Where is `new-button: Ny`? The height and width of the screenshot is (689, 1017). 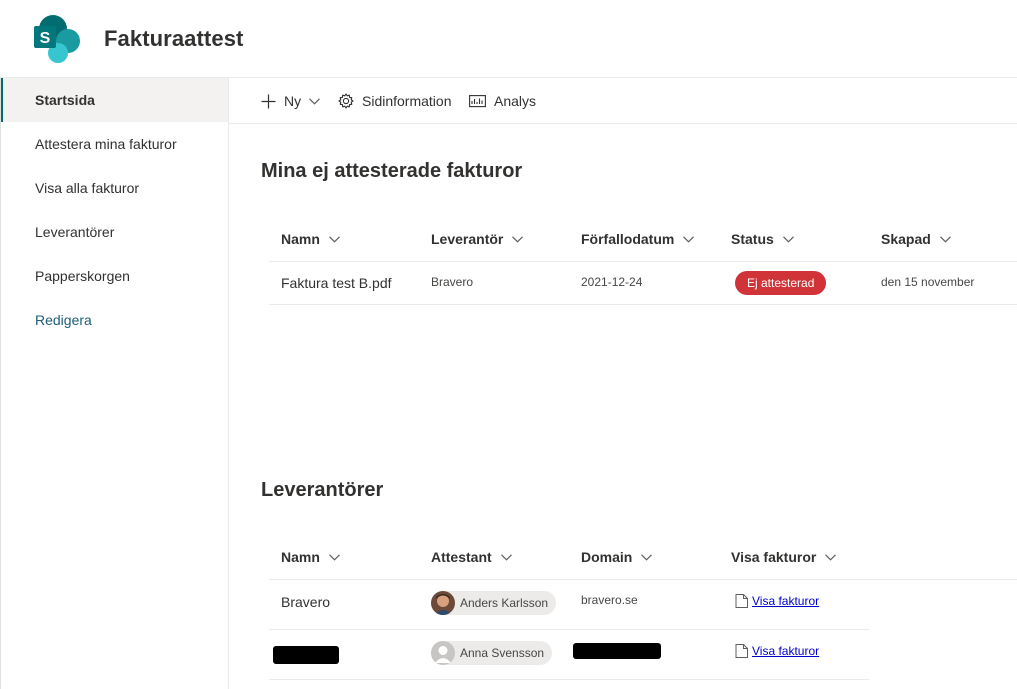 new-button: Ny is located at coordinates (291, 101).